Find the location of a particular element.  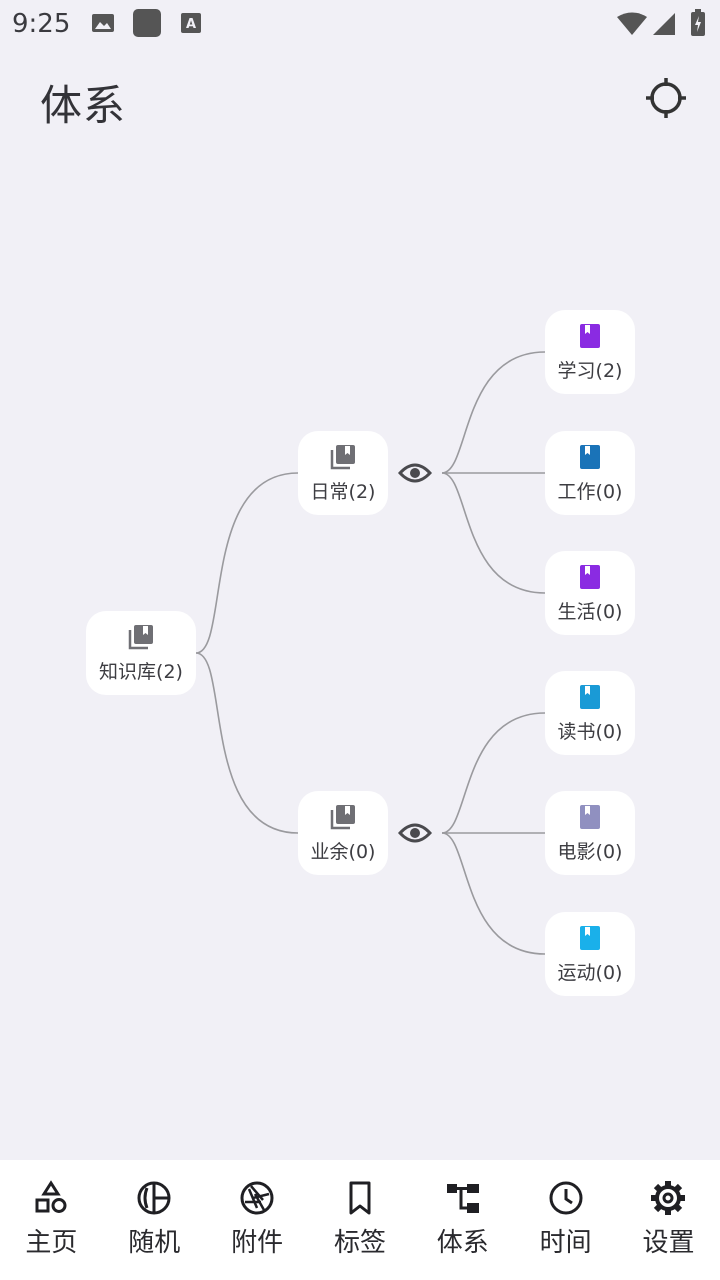

shapes-icon is located at coordinates (51, 1196).